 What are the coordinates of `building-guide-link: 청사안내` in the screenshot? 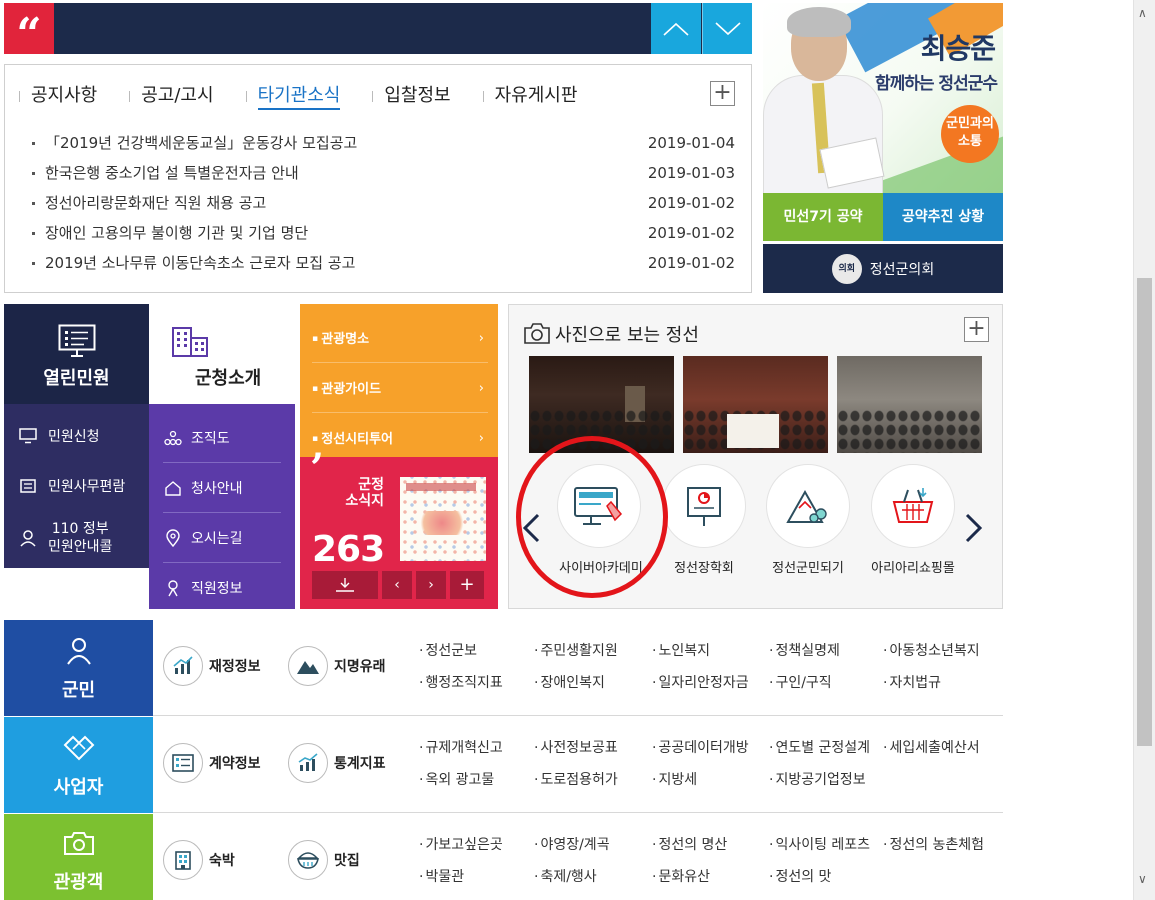 It's located at (222, 488).